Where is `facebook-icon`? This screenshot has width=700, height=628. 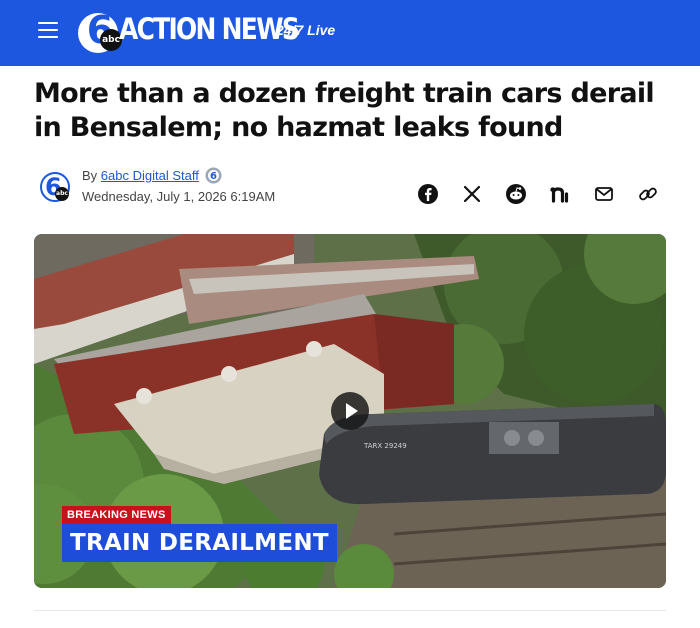 facebook-icon is located at coordinates (428, 194).